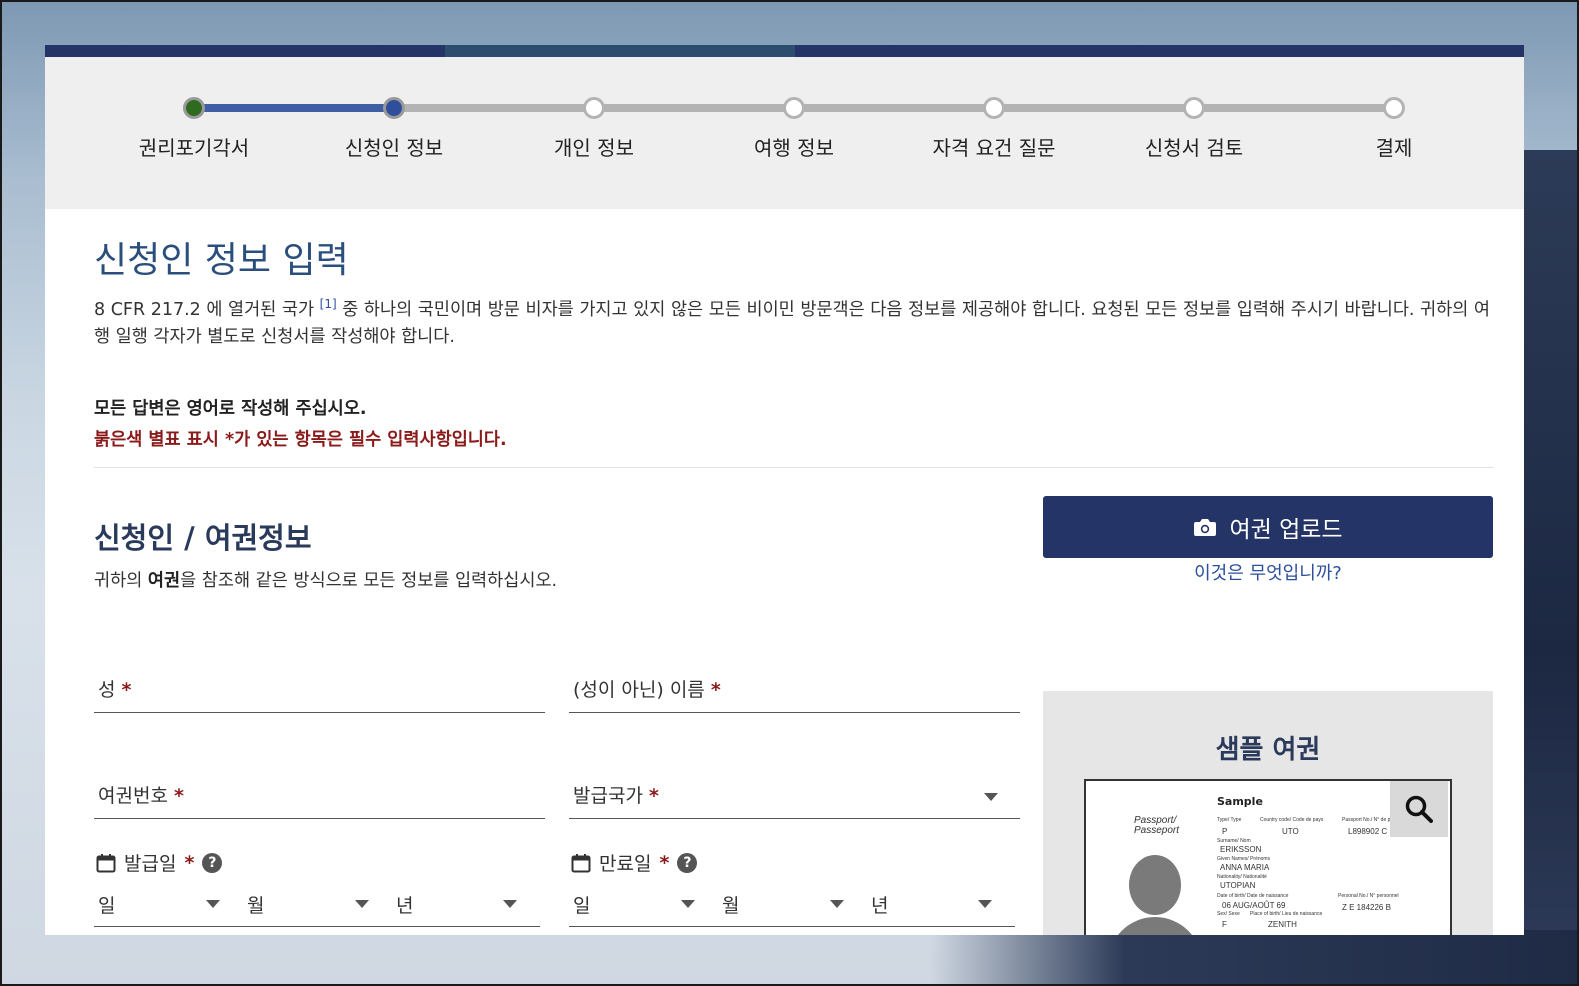 The width and height of the screenshot is (1579, 986). Describe the element at coordinates (794, 467) in the screenshot. I see `divider` at that location.